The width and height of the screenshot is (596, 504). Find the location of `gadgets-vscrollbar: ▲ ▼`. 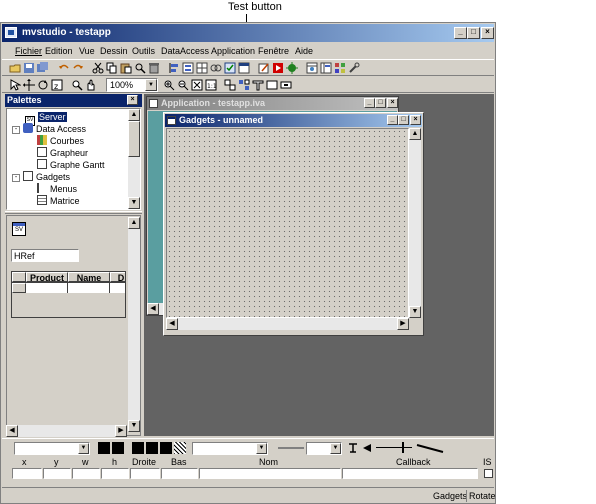

gadgets-vscrollbar: ▲ ▼ is located at coordinates (415, 223).